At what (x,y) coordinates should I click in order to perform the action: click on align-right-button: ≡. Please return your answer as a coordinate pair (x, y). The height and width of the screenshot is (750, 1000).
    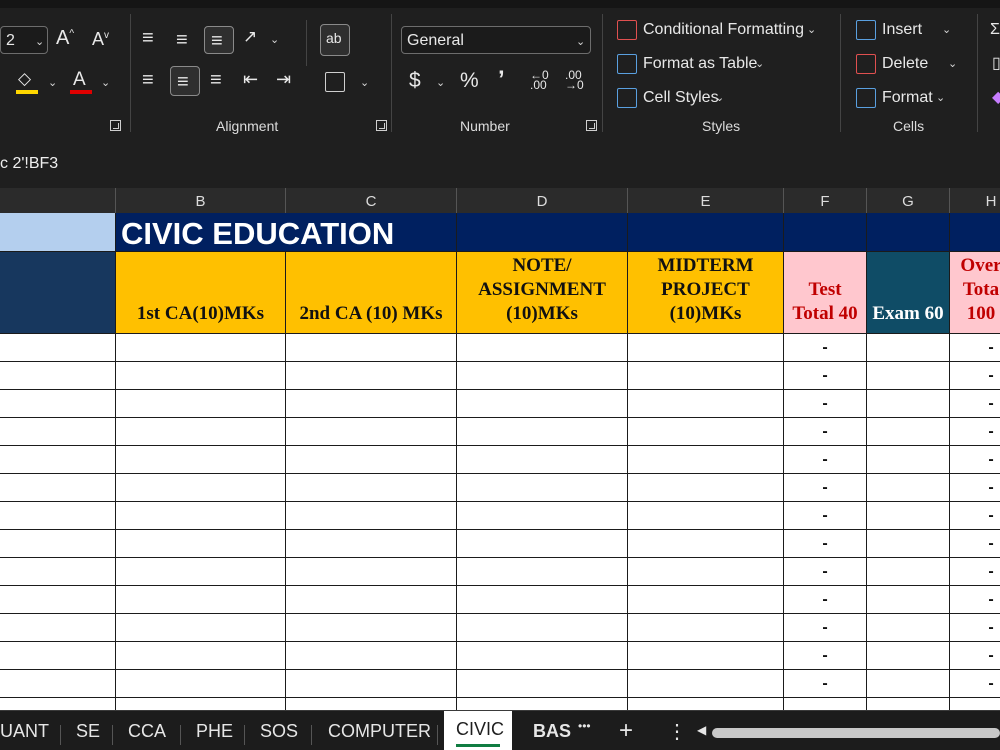
    Looking at the image, I should click on (216, 80).